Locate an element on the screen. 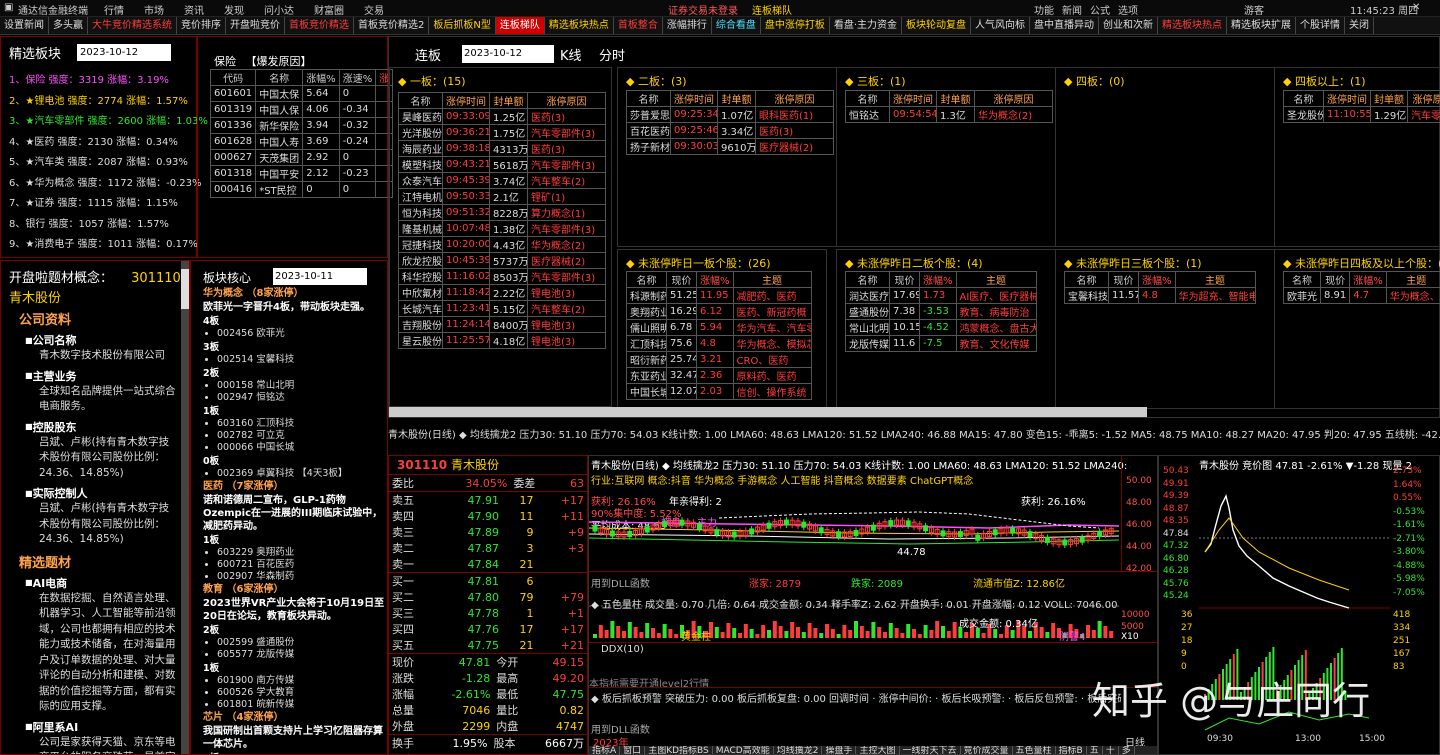 This screenshot has height=755, width=1440. user-label: 游客 is located at coordinates (1254, 9).